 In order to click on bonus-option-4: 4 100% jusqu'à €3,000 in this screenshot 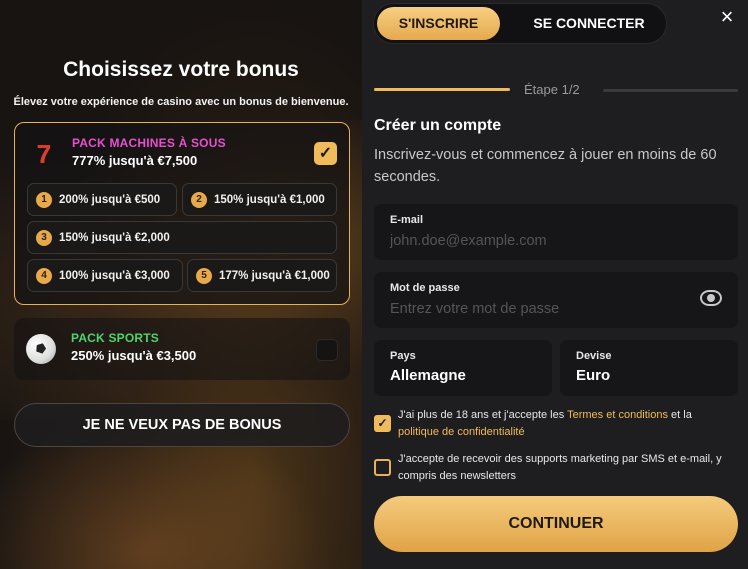, I will do `click(105, 275)`.